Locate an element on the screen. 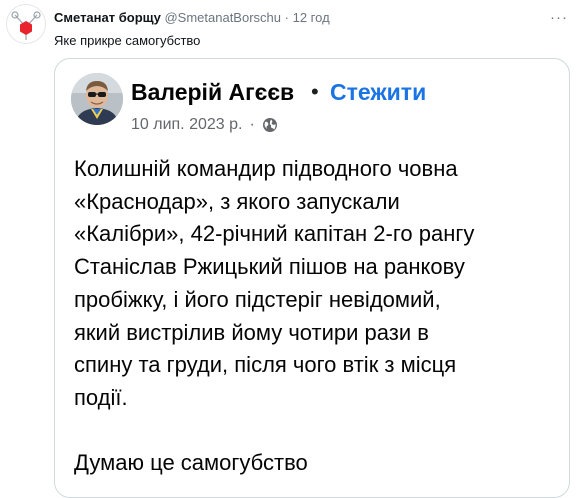 This screenshot has height=498, width=578. body-line: Колишній командир підводного човна is located at coordinates (266, 168).